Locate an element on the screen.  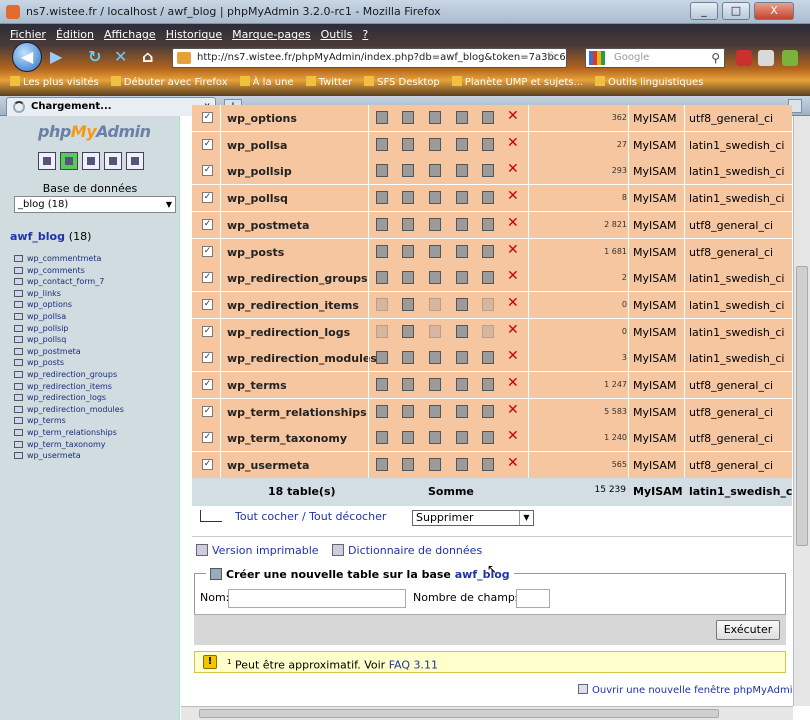
sidebar-table-item: wp_usermeta is located at coordinates (69, 456).